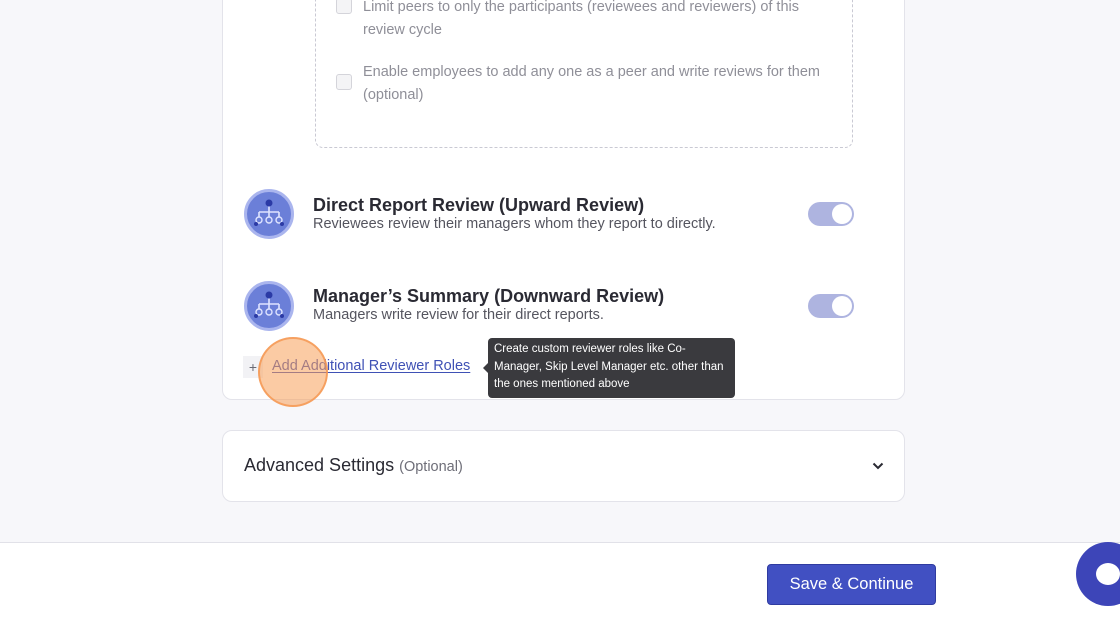 Image resolution: width=1120 pixels, height=627 pixels. I want to click on downward-review-title: Manager’s Summary (Downward Review), so click(489, 296).